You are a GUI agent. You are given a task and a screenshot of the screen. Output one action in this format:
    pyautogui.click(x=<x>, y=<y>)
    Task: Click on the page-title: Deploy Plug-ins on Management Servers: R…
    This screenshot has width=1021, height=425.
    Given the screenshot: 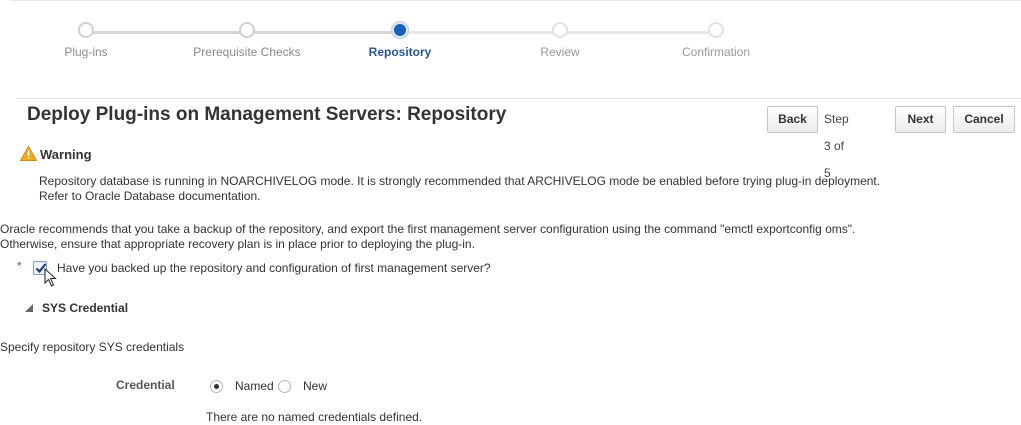 What is the action you would take?
    pyautogui.click(x=267, y=114)
    